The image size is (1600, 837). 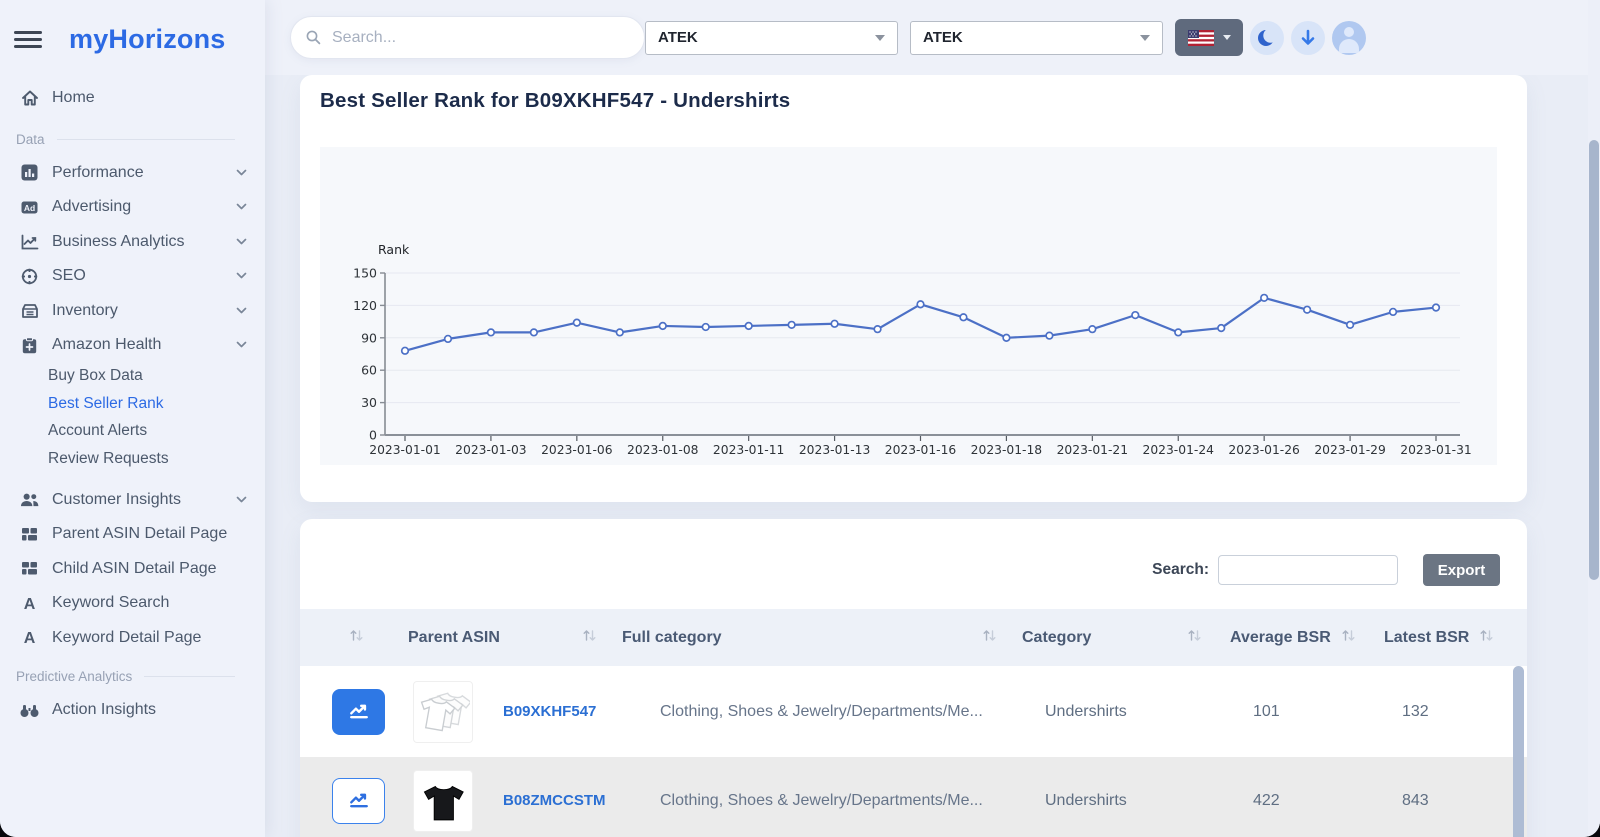 I want to click on sidebar-item-keyword-detail-page: A Keyword Detail Page, so click(x=132, y=638).